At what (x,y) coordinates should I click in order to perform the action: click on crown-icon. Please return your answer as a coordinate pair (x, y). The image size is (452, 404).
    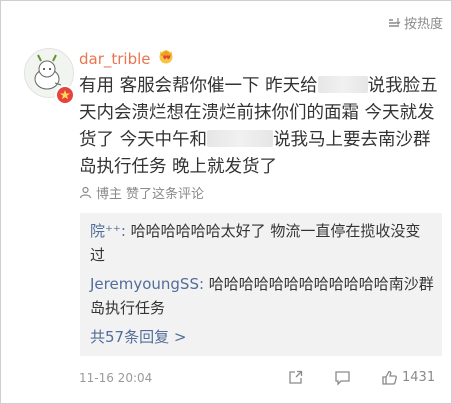
    Looking at the image, I should click on (166, 57).